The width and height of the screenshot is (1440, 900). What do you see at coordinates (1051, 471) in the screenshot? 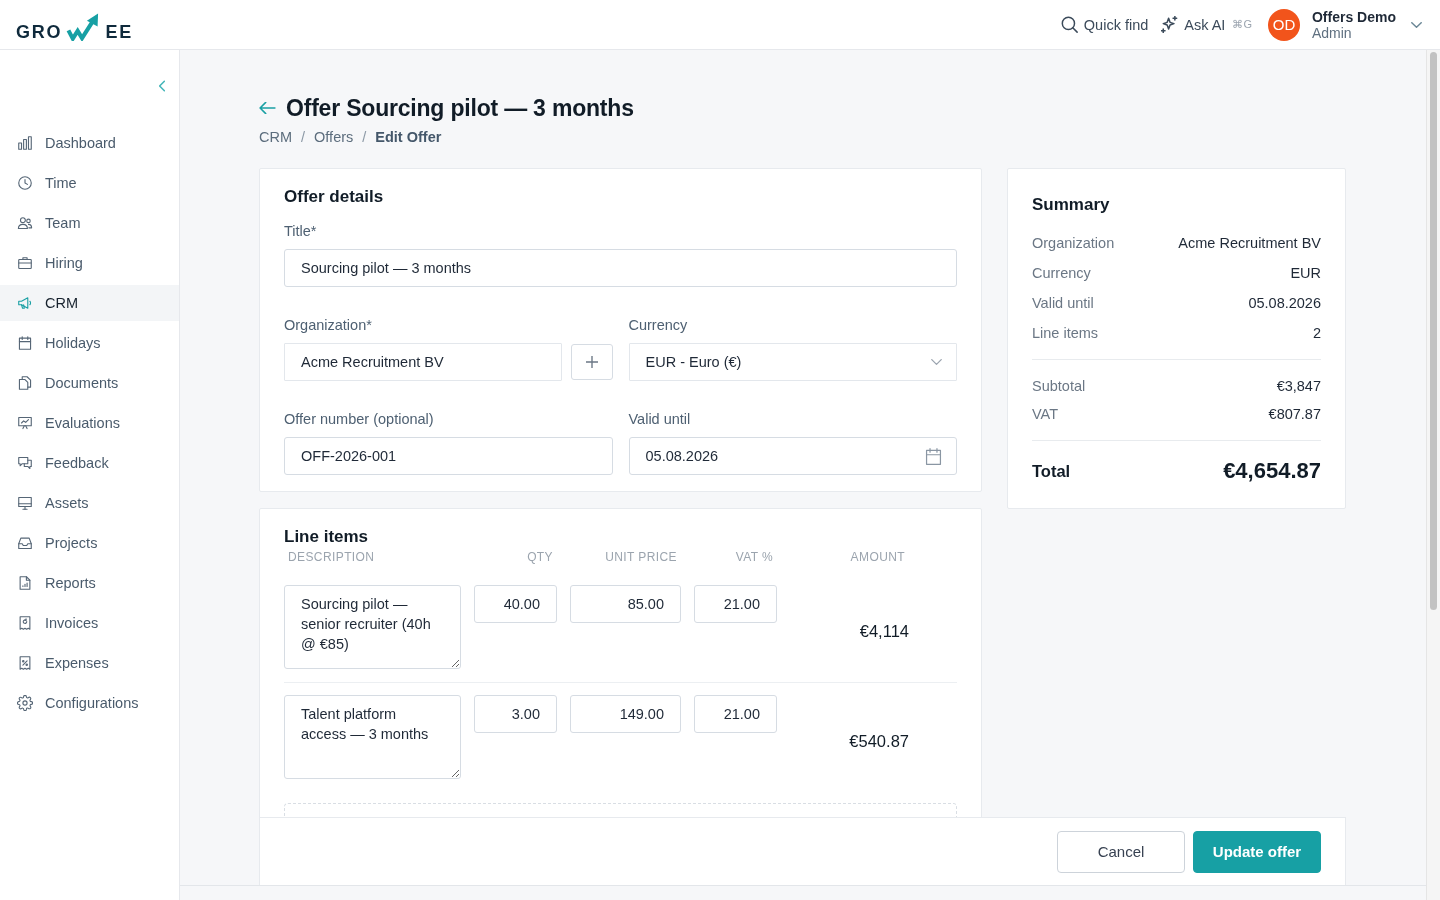
I see `total-label: Total` at bounding box center [1051, 471].